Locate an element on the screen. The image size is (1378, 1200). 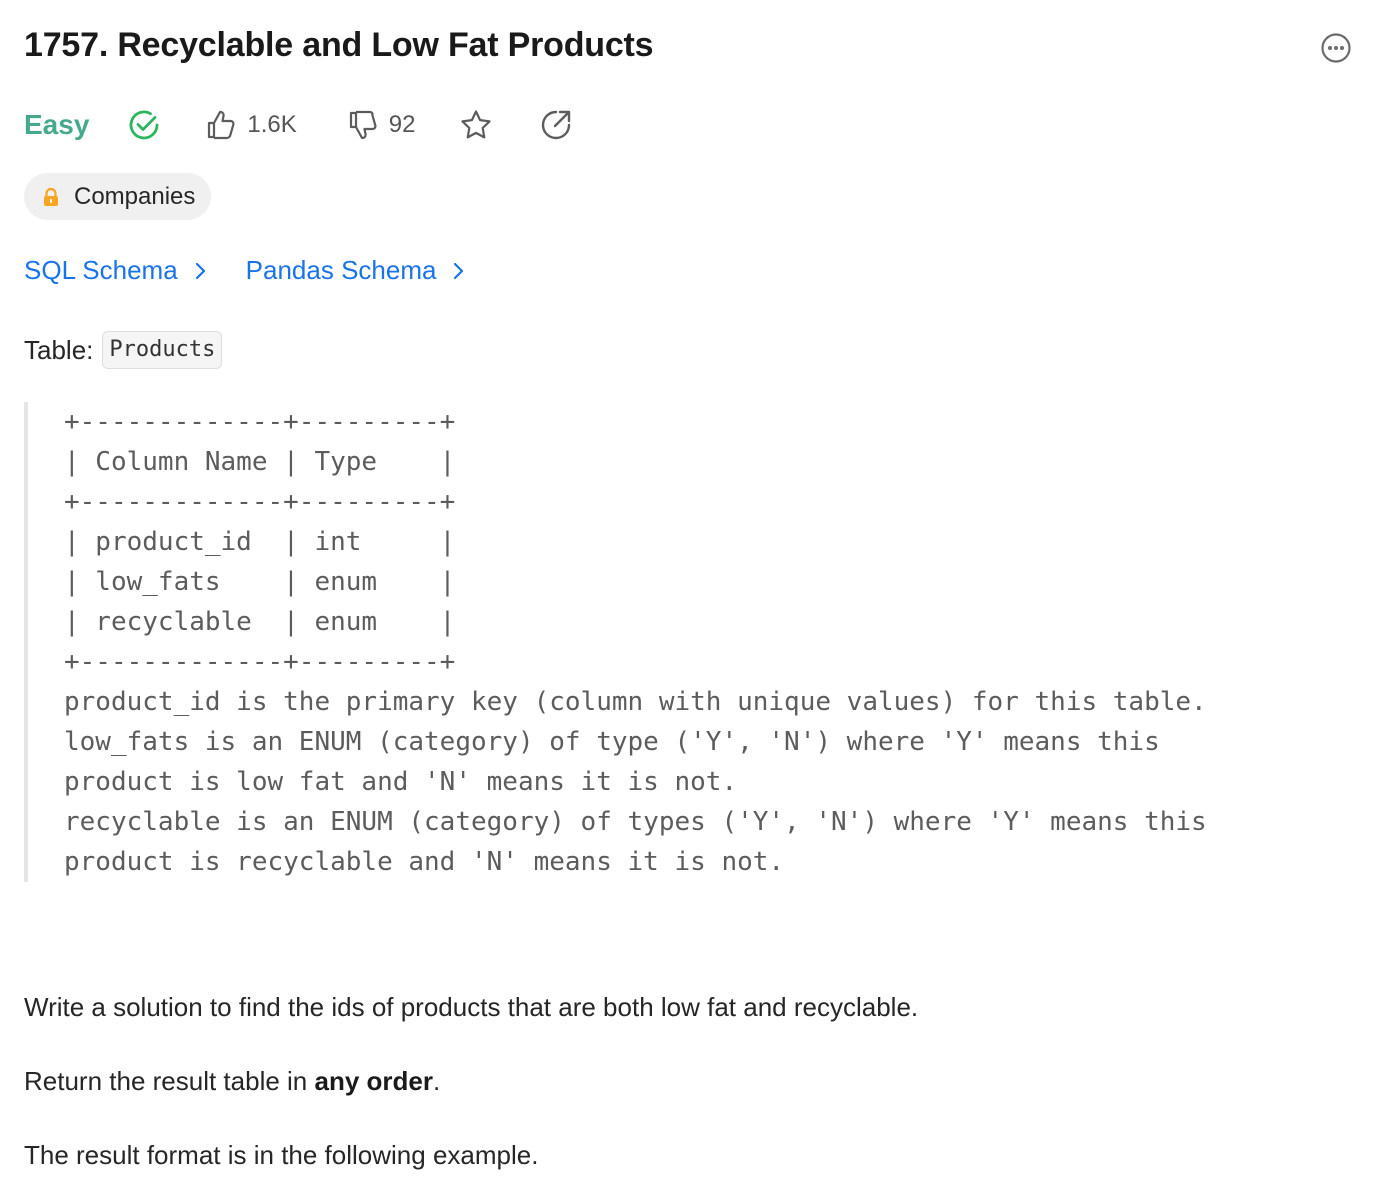
more-icon is located at coordinates (1336, 48).